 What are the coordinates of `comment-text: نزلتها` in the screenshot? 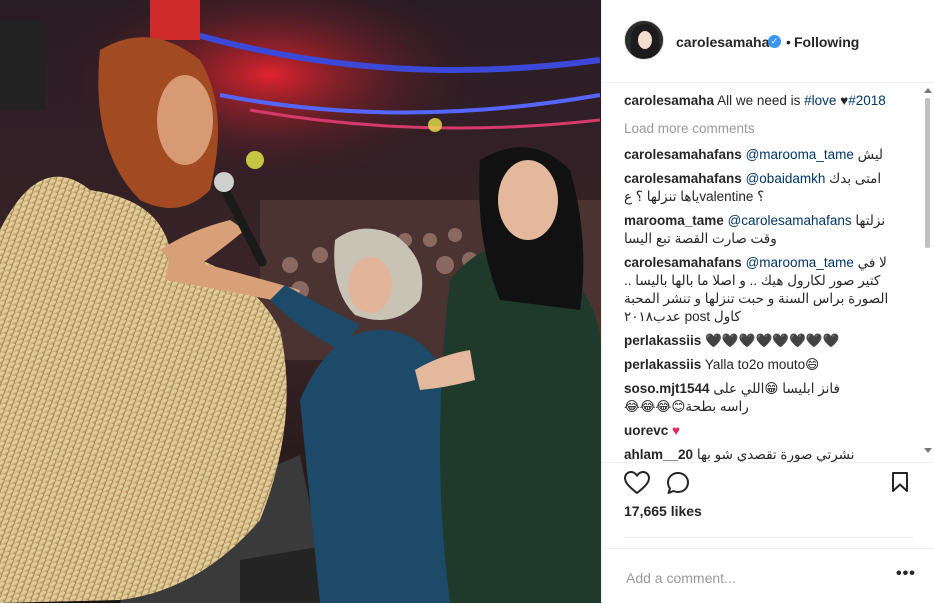 It's located at (868, 220).